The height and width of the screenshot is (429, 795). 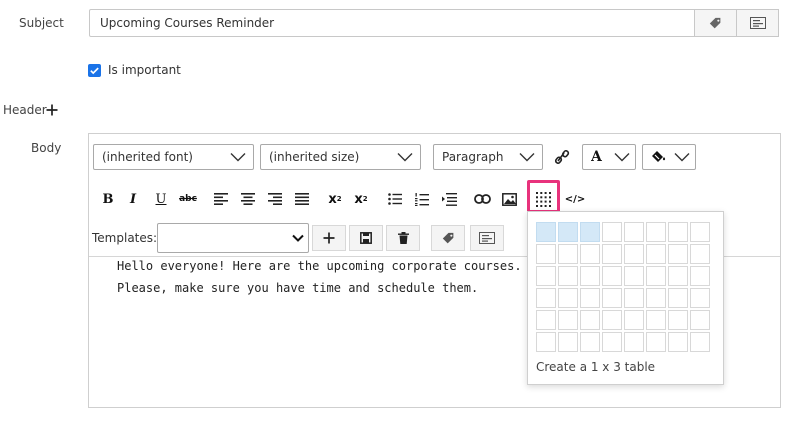 I want to click on underline-button: U, so click(x=161, y=199).